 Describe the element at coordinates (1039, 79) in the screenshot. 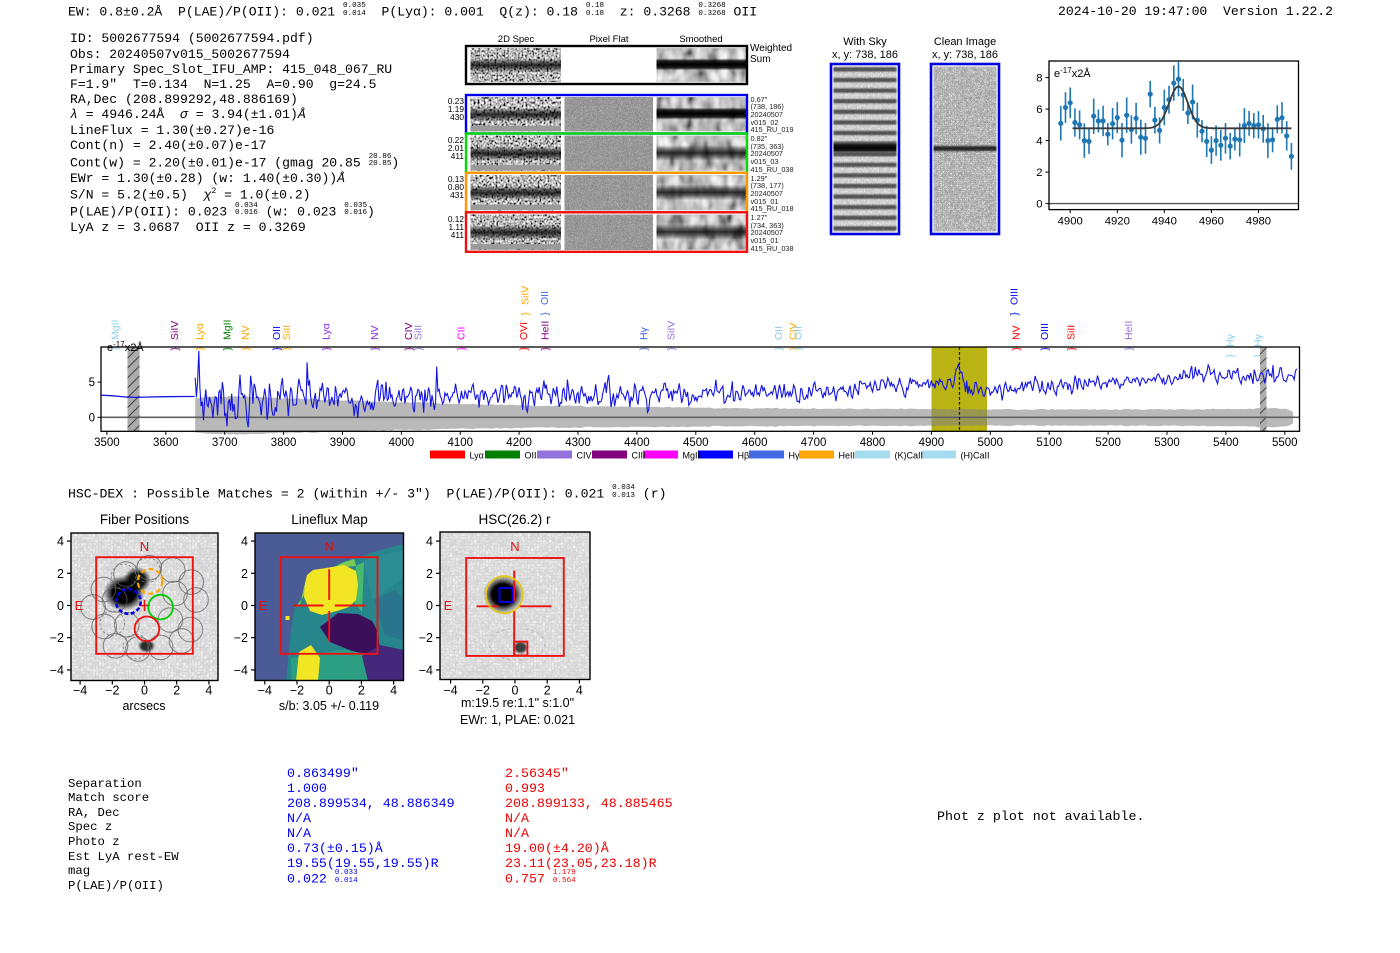

I see `svg-text: 8` at that location.